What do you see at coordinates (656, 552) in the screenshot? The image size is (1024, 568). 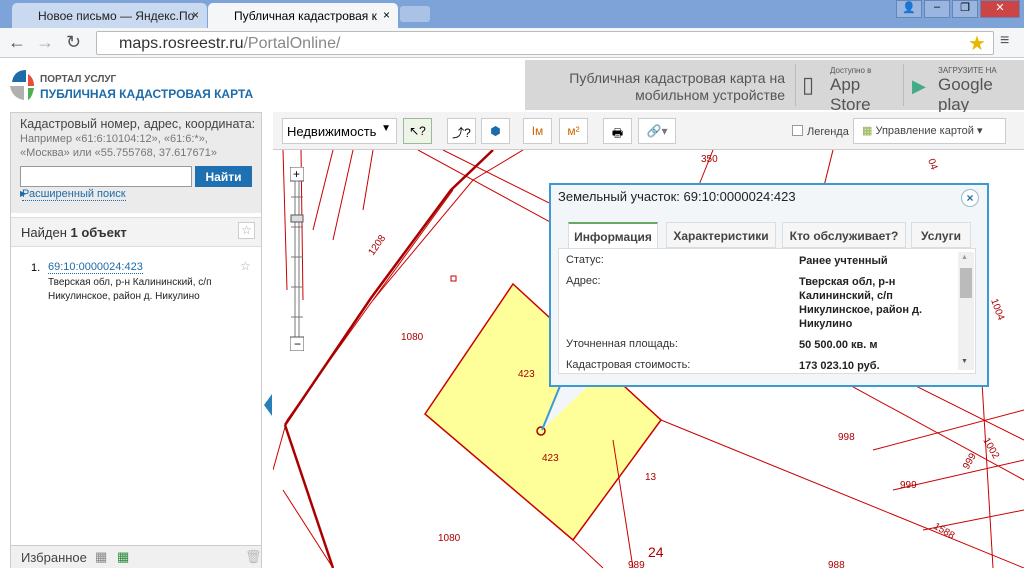 I see `parcel-number-label: 24` at bounding box center [656, 552].